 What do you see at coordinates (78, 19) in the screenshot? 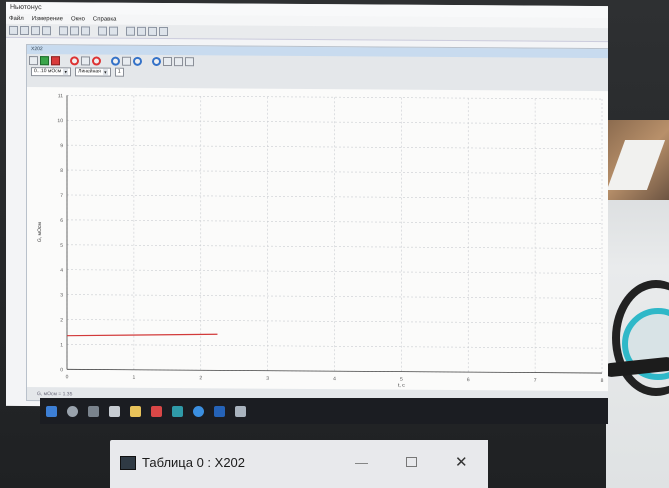
I see `menu-window: Окно` at bounding box center [78, 19].